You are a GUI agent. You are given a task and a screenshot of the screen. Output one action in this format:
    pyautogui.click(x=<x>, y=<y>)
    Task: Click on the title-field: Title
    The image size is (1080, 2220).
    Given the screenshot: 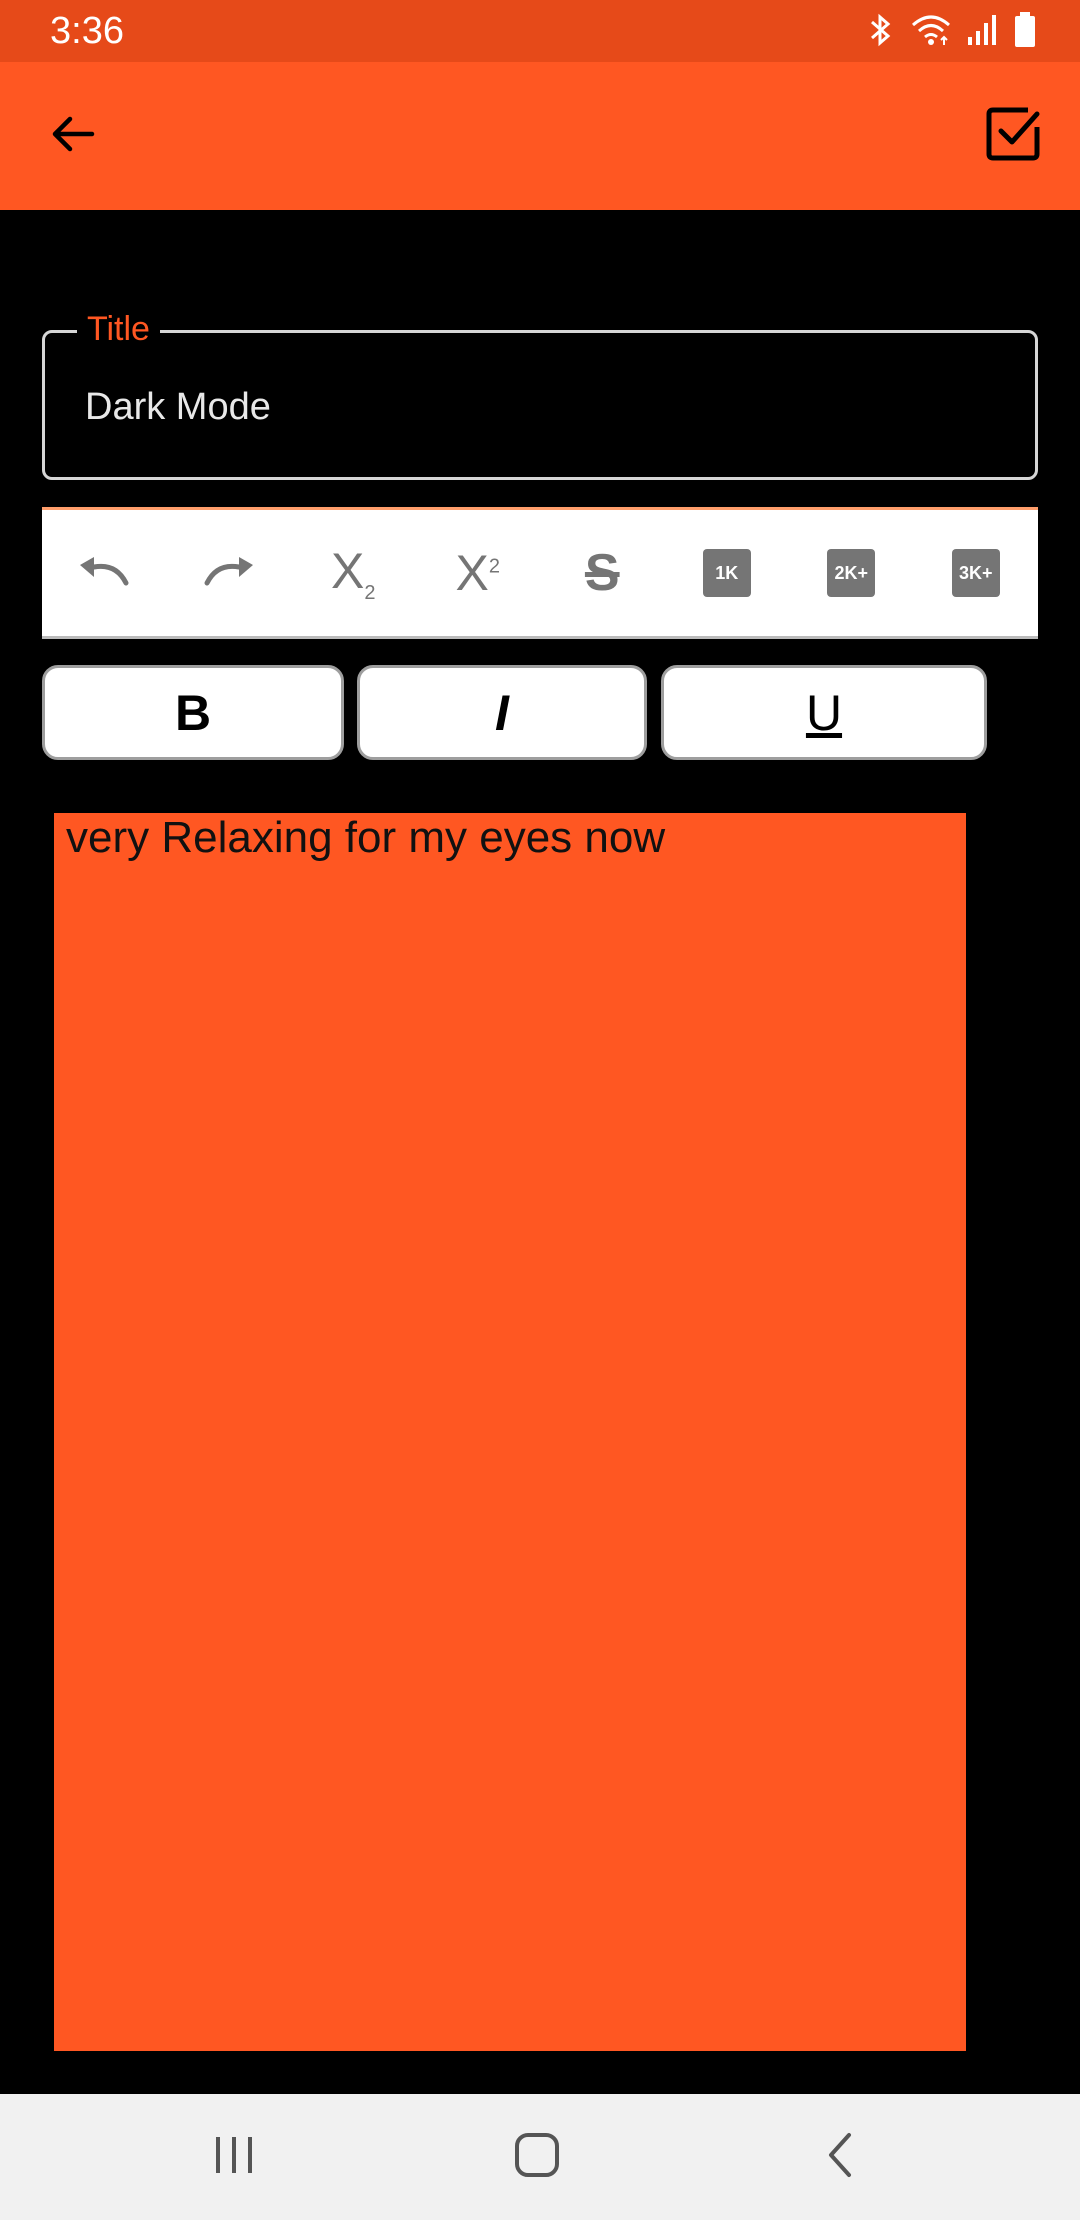 What is the action you would take?
    pyautogui.click(x=540, y=393)
    